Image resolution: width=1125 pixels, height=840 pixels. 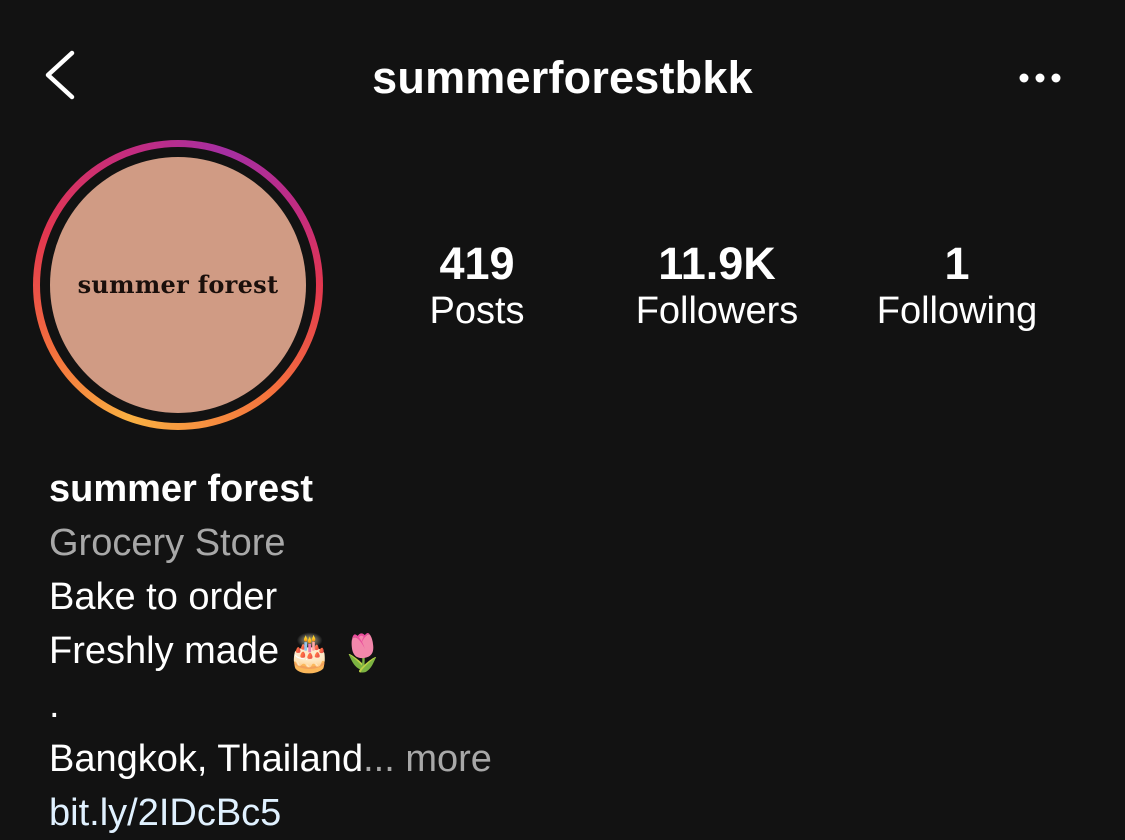 What do you see at coordinates (477, 311) in the screenshot?
I see `posts-label: Posts` at bounding box center [477, 311].